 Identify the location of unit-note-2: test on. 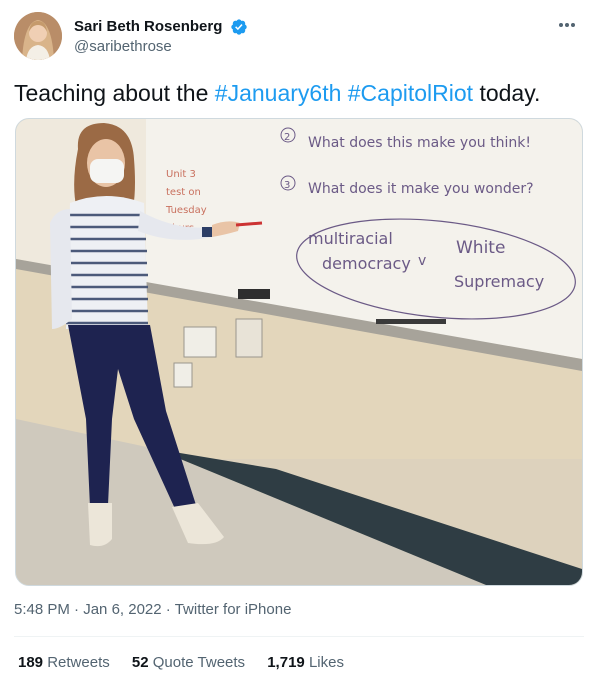
(183, 192).